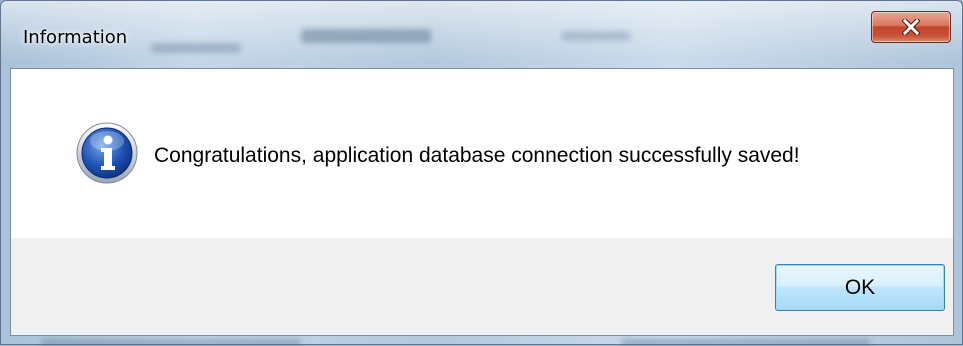 The height and width of the screenshot is (346, 963). What do you see at coordinates (75, 37) in the screenshot?
I see `window-title: Information` at bounding box center [75, 37].